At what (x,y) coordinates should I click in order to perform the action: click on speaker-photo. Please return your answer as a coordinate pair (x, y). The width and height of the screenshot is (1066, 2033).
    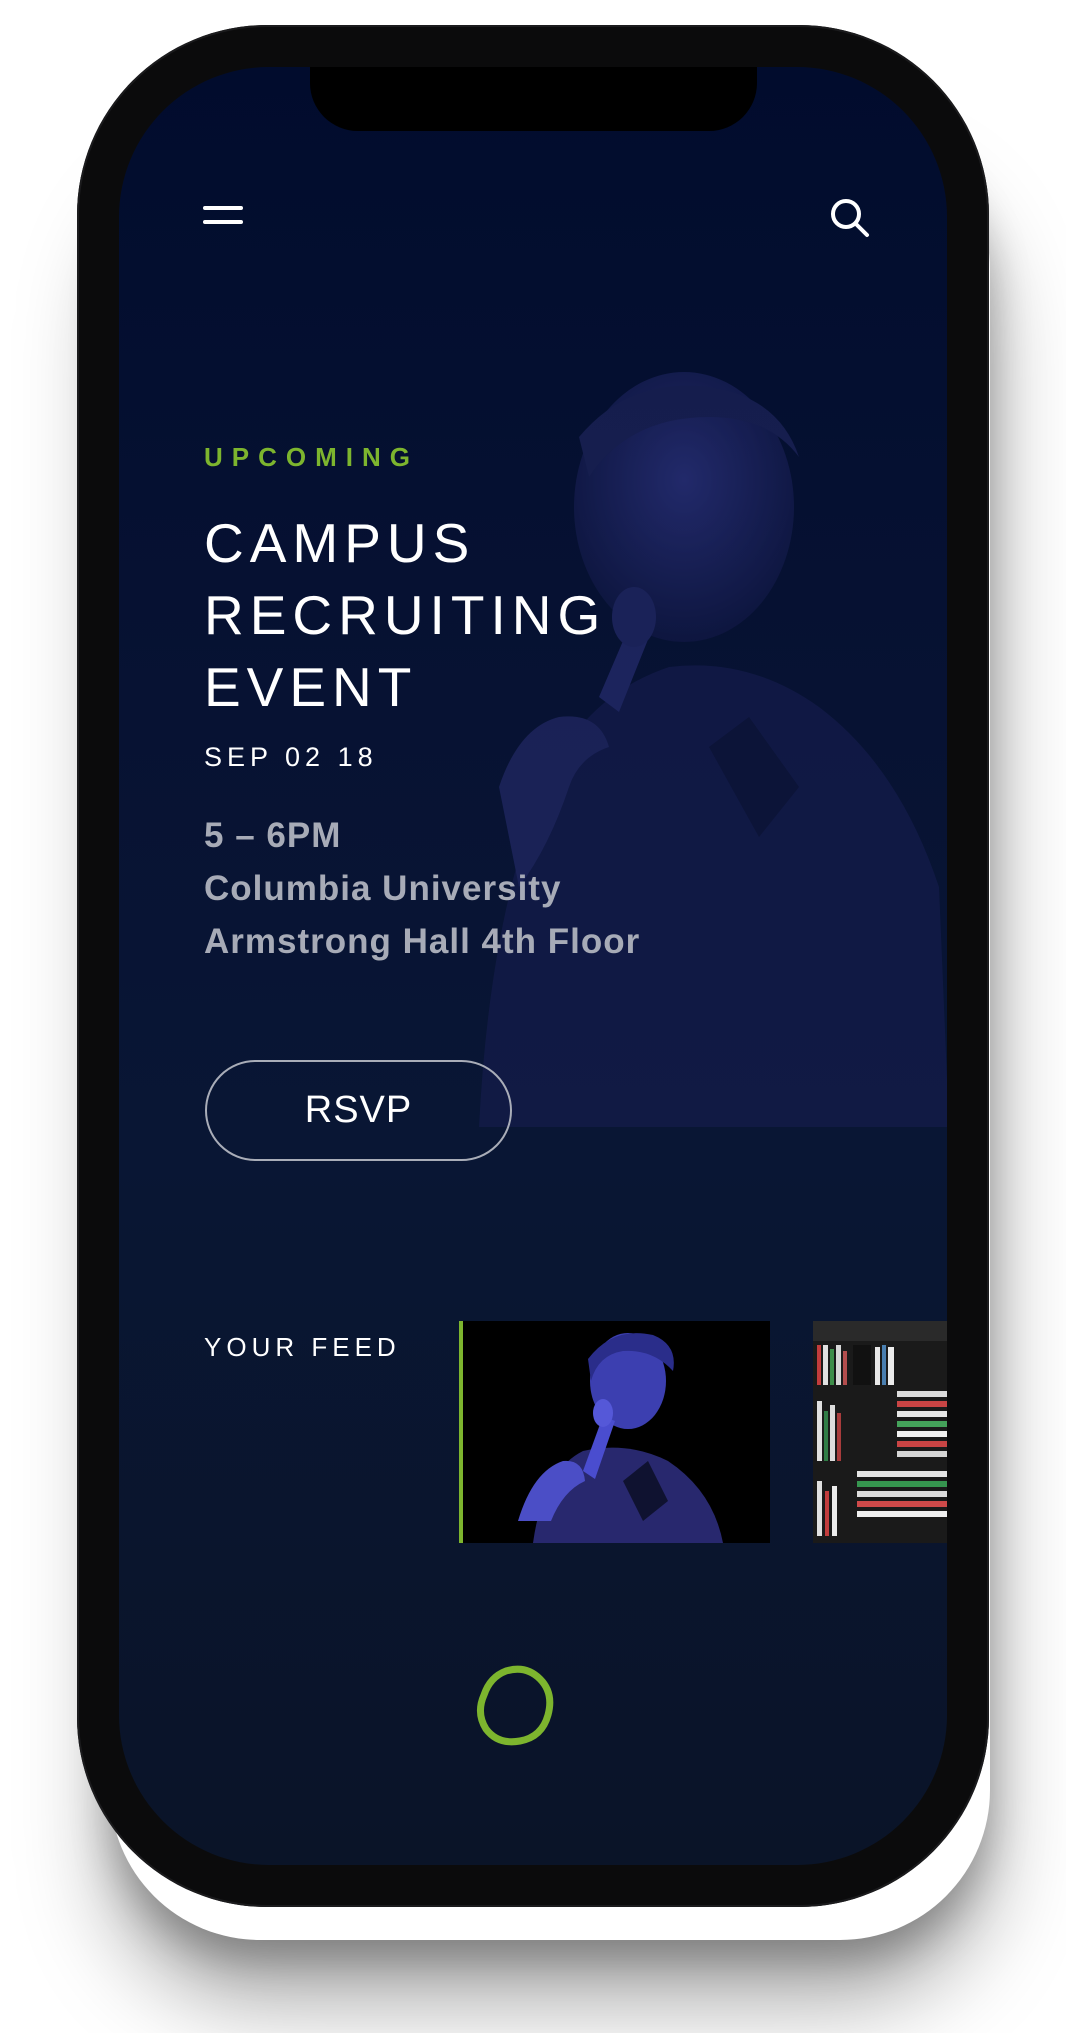
    Looking at the image, I should click on (616, 1432).